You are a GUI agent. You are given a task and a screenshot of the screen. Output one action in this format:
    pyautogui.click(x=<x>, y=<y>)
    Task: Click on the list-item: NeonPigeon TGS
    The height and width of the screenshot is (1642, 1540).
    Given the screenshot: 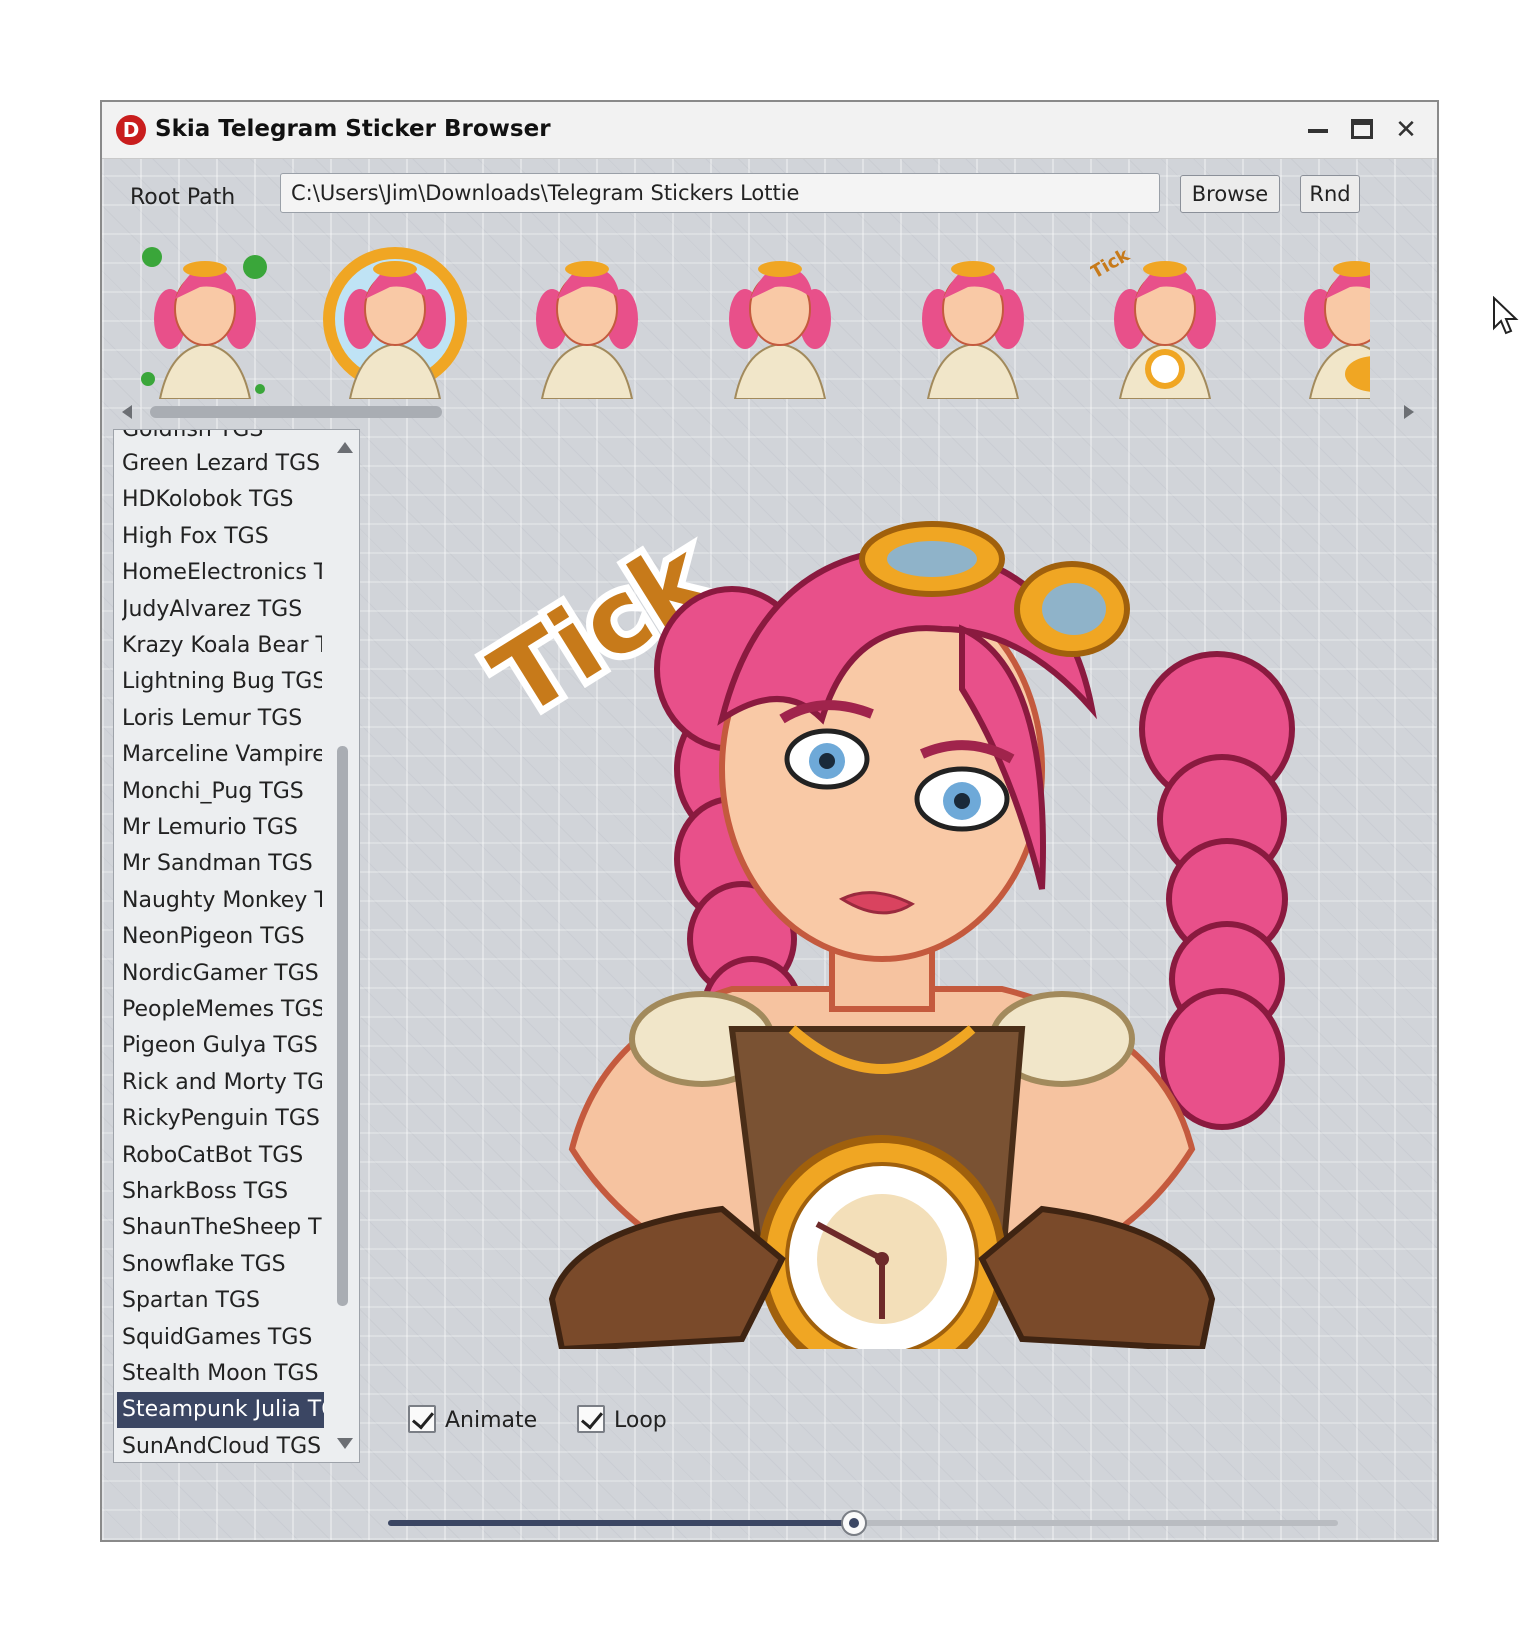 What is the action you would take?
    pyautogui.click(x=222, y=937)
    